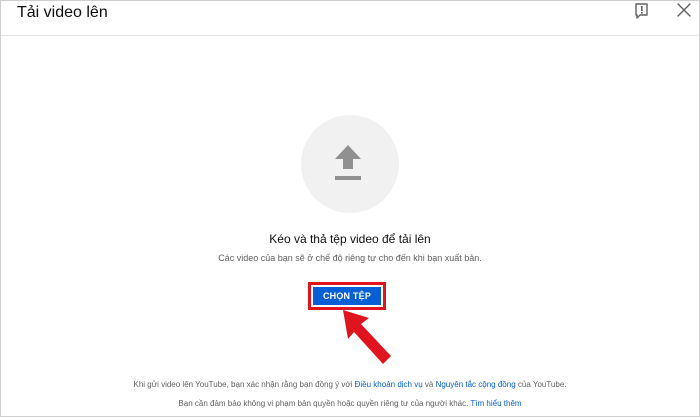 This screenshot has width=700, height=417. I want to click on upload-dropzone-circle, so click(350, 164).